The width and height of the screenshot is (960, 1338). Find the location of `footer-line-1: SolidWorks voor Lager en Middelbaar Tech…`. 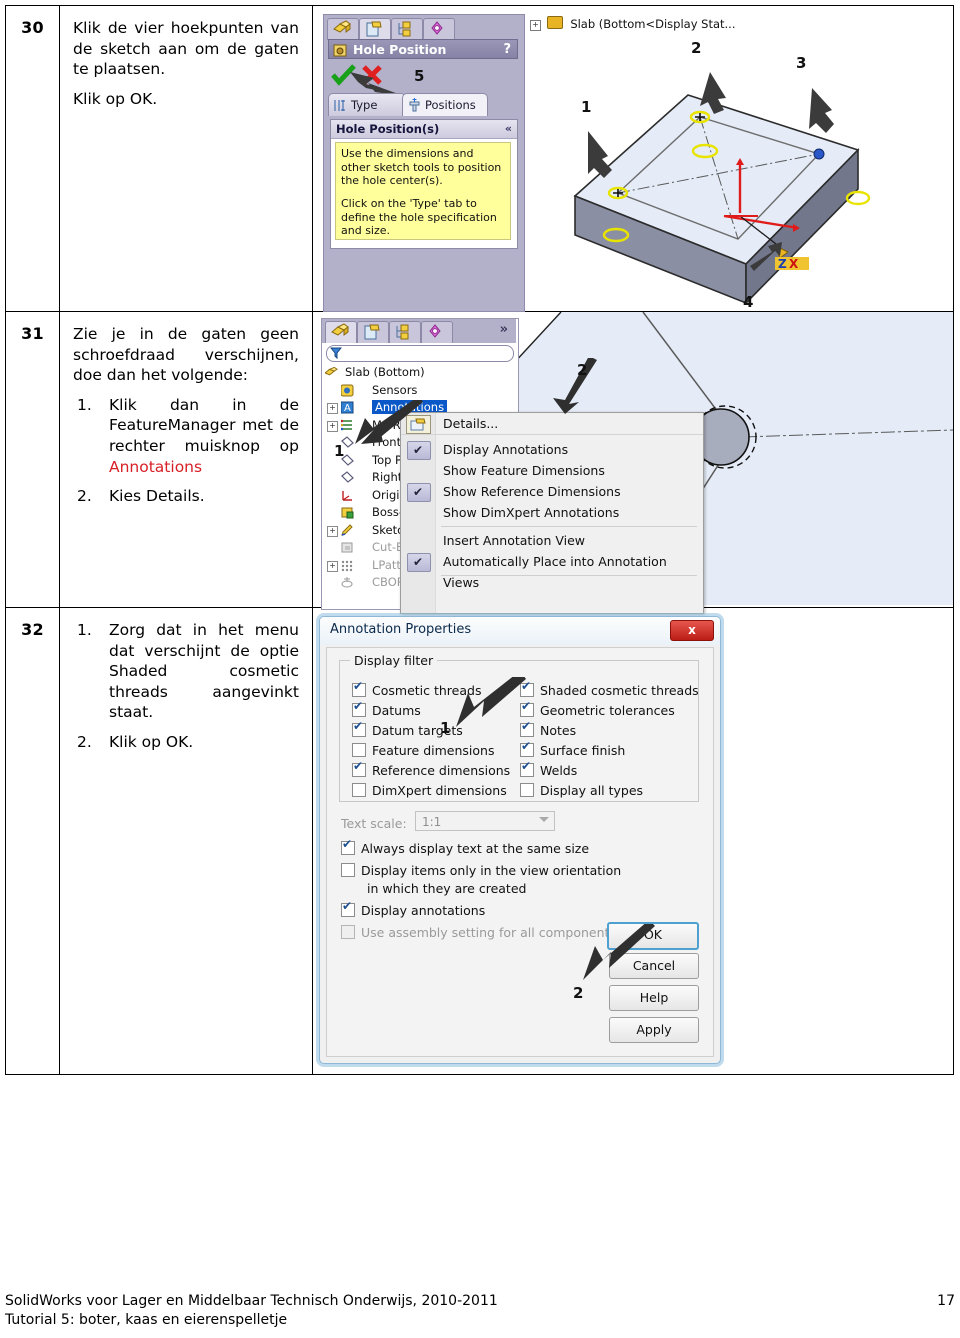

footer-line-1: SolidWorks voor Lager en Middelbaar Tech… is located at coordinates (251, 1301).